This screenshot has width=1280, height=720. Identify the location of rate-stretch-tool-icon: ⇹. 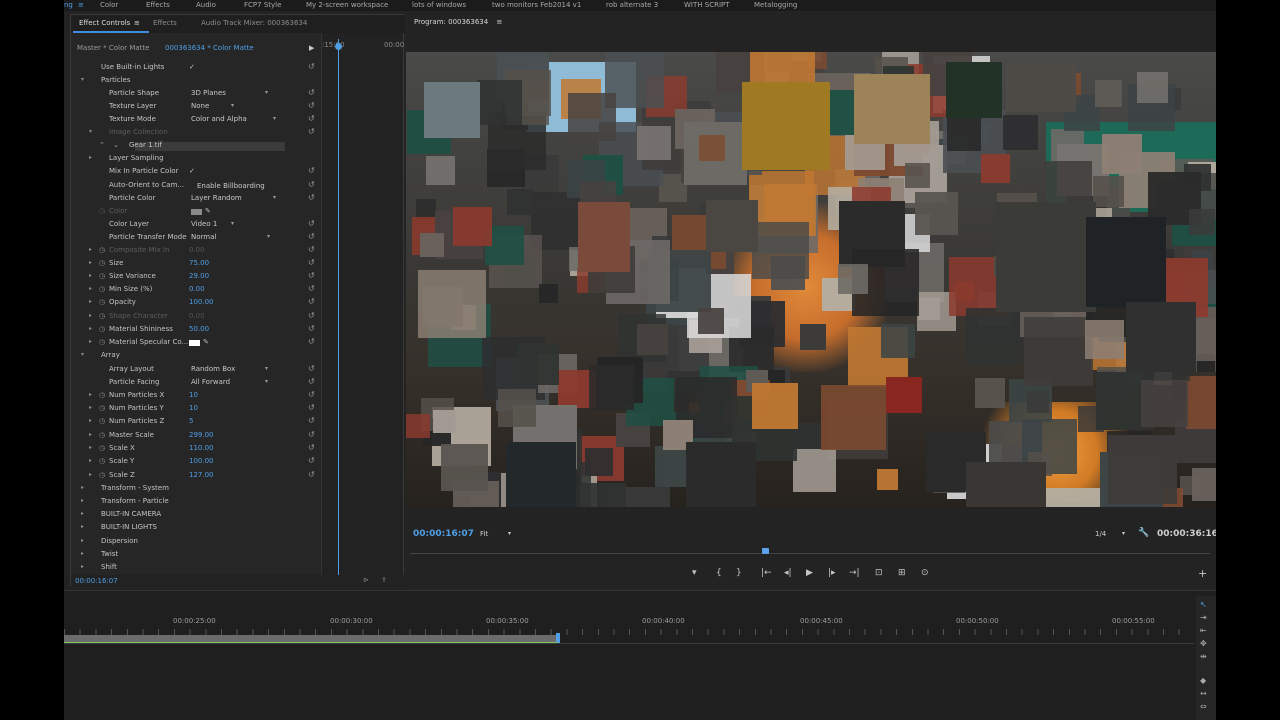
(1203, 656).